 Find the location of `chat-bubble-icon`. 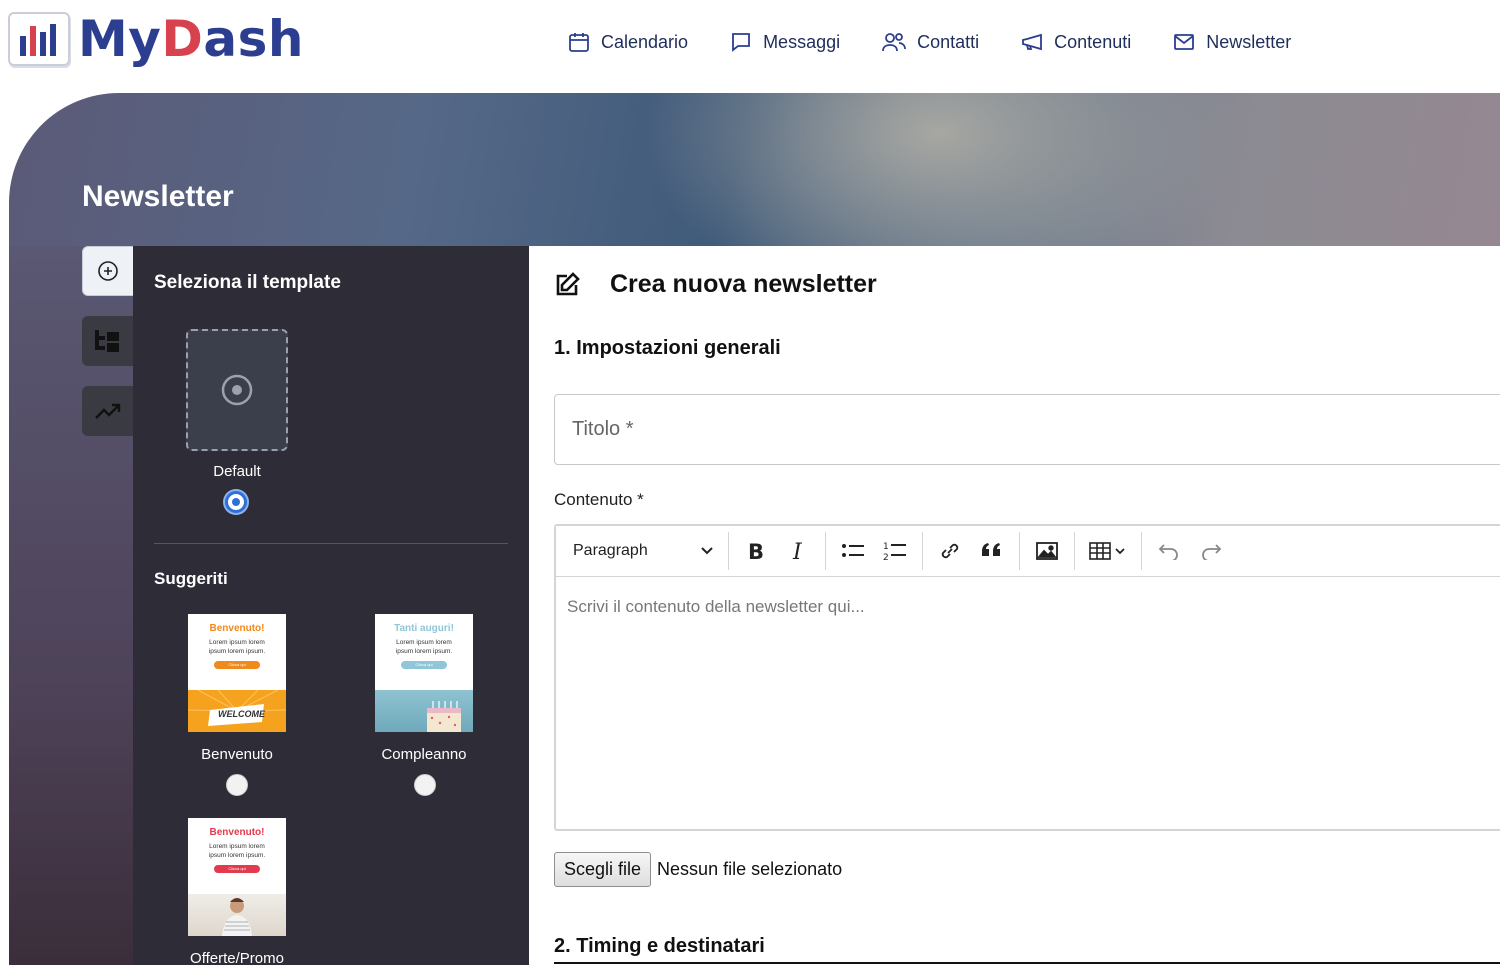

chat-bubble-icon is located at coordinates (741, 42).